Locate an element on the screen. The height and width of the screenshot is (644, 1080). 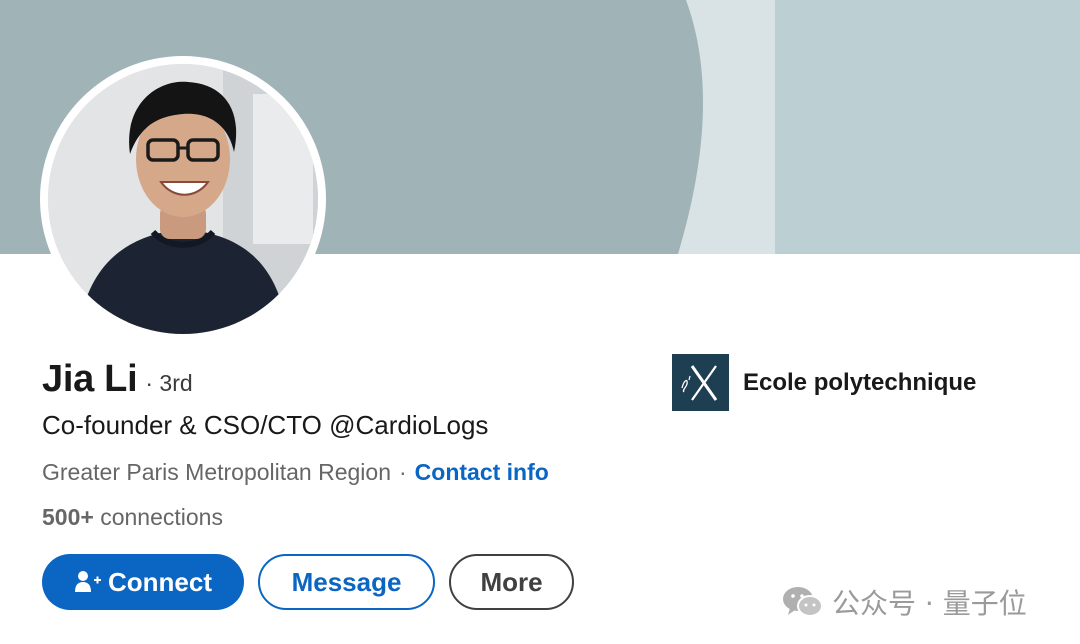
connections-label: connections is located at coordinates (161, 517).